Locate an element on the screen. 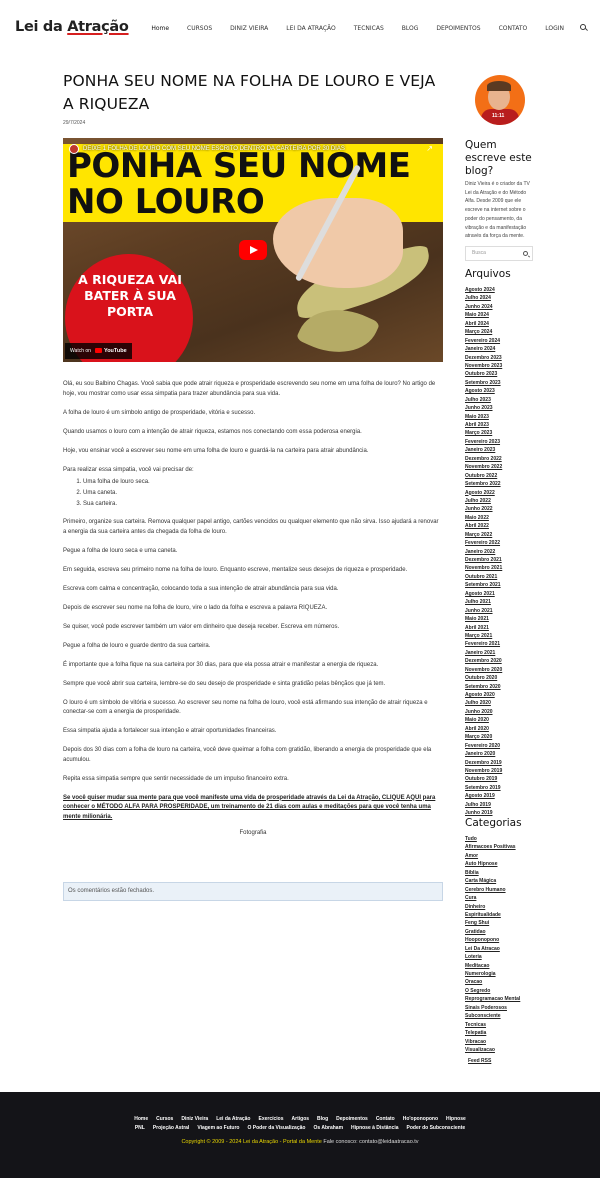 The width and height of the screenshot is (600, 1178). archive-link: Abril 2023 is located at coordinates (500, 425).